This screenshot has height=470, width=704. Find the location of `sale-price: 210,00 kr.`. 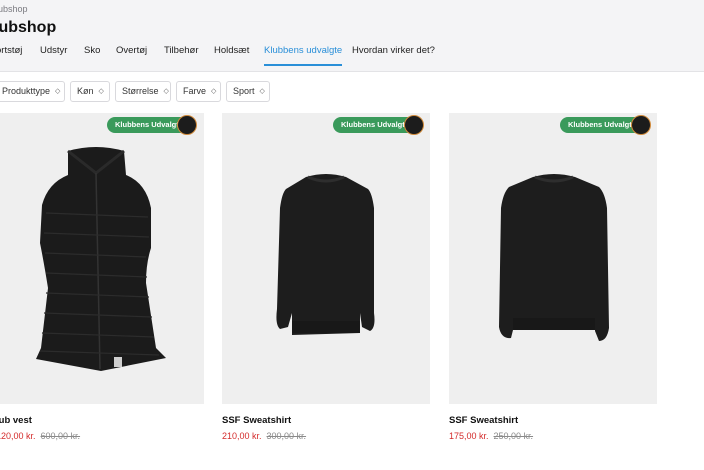

sale-price: 210,00 kr. is located at coordinates (242, 436).